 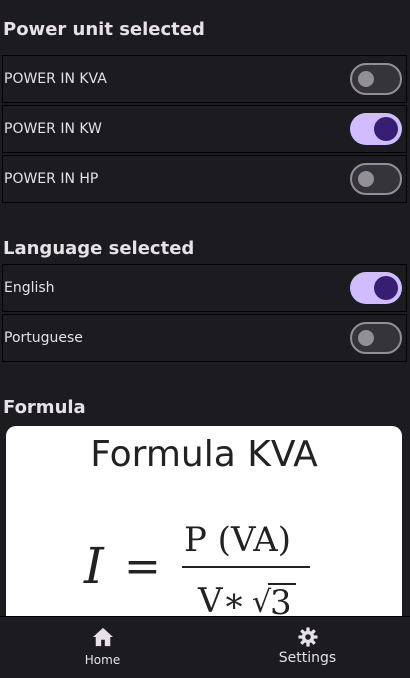 I want to click on nav-settings: Settings, so click(x=307, y=647).